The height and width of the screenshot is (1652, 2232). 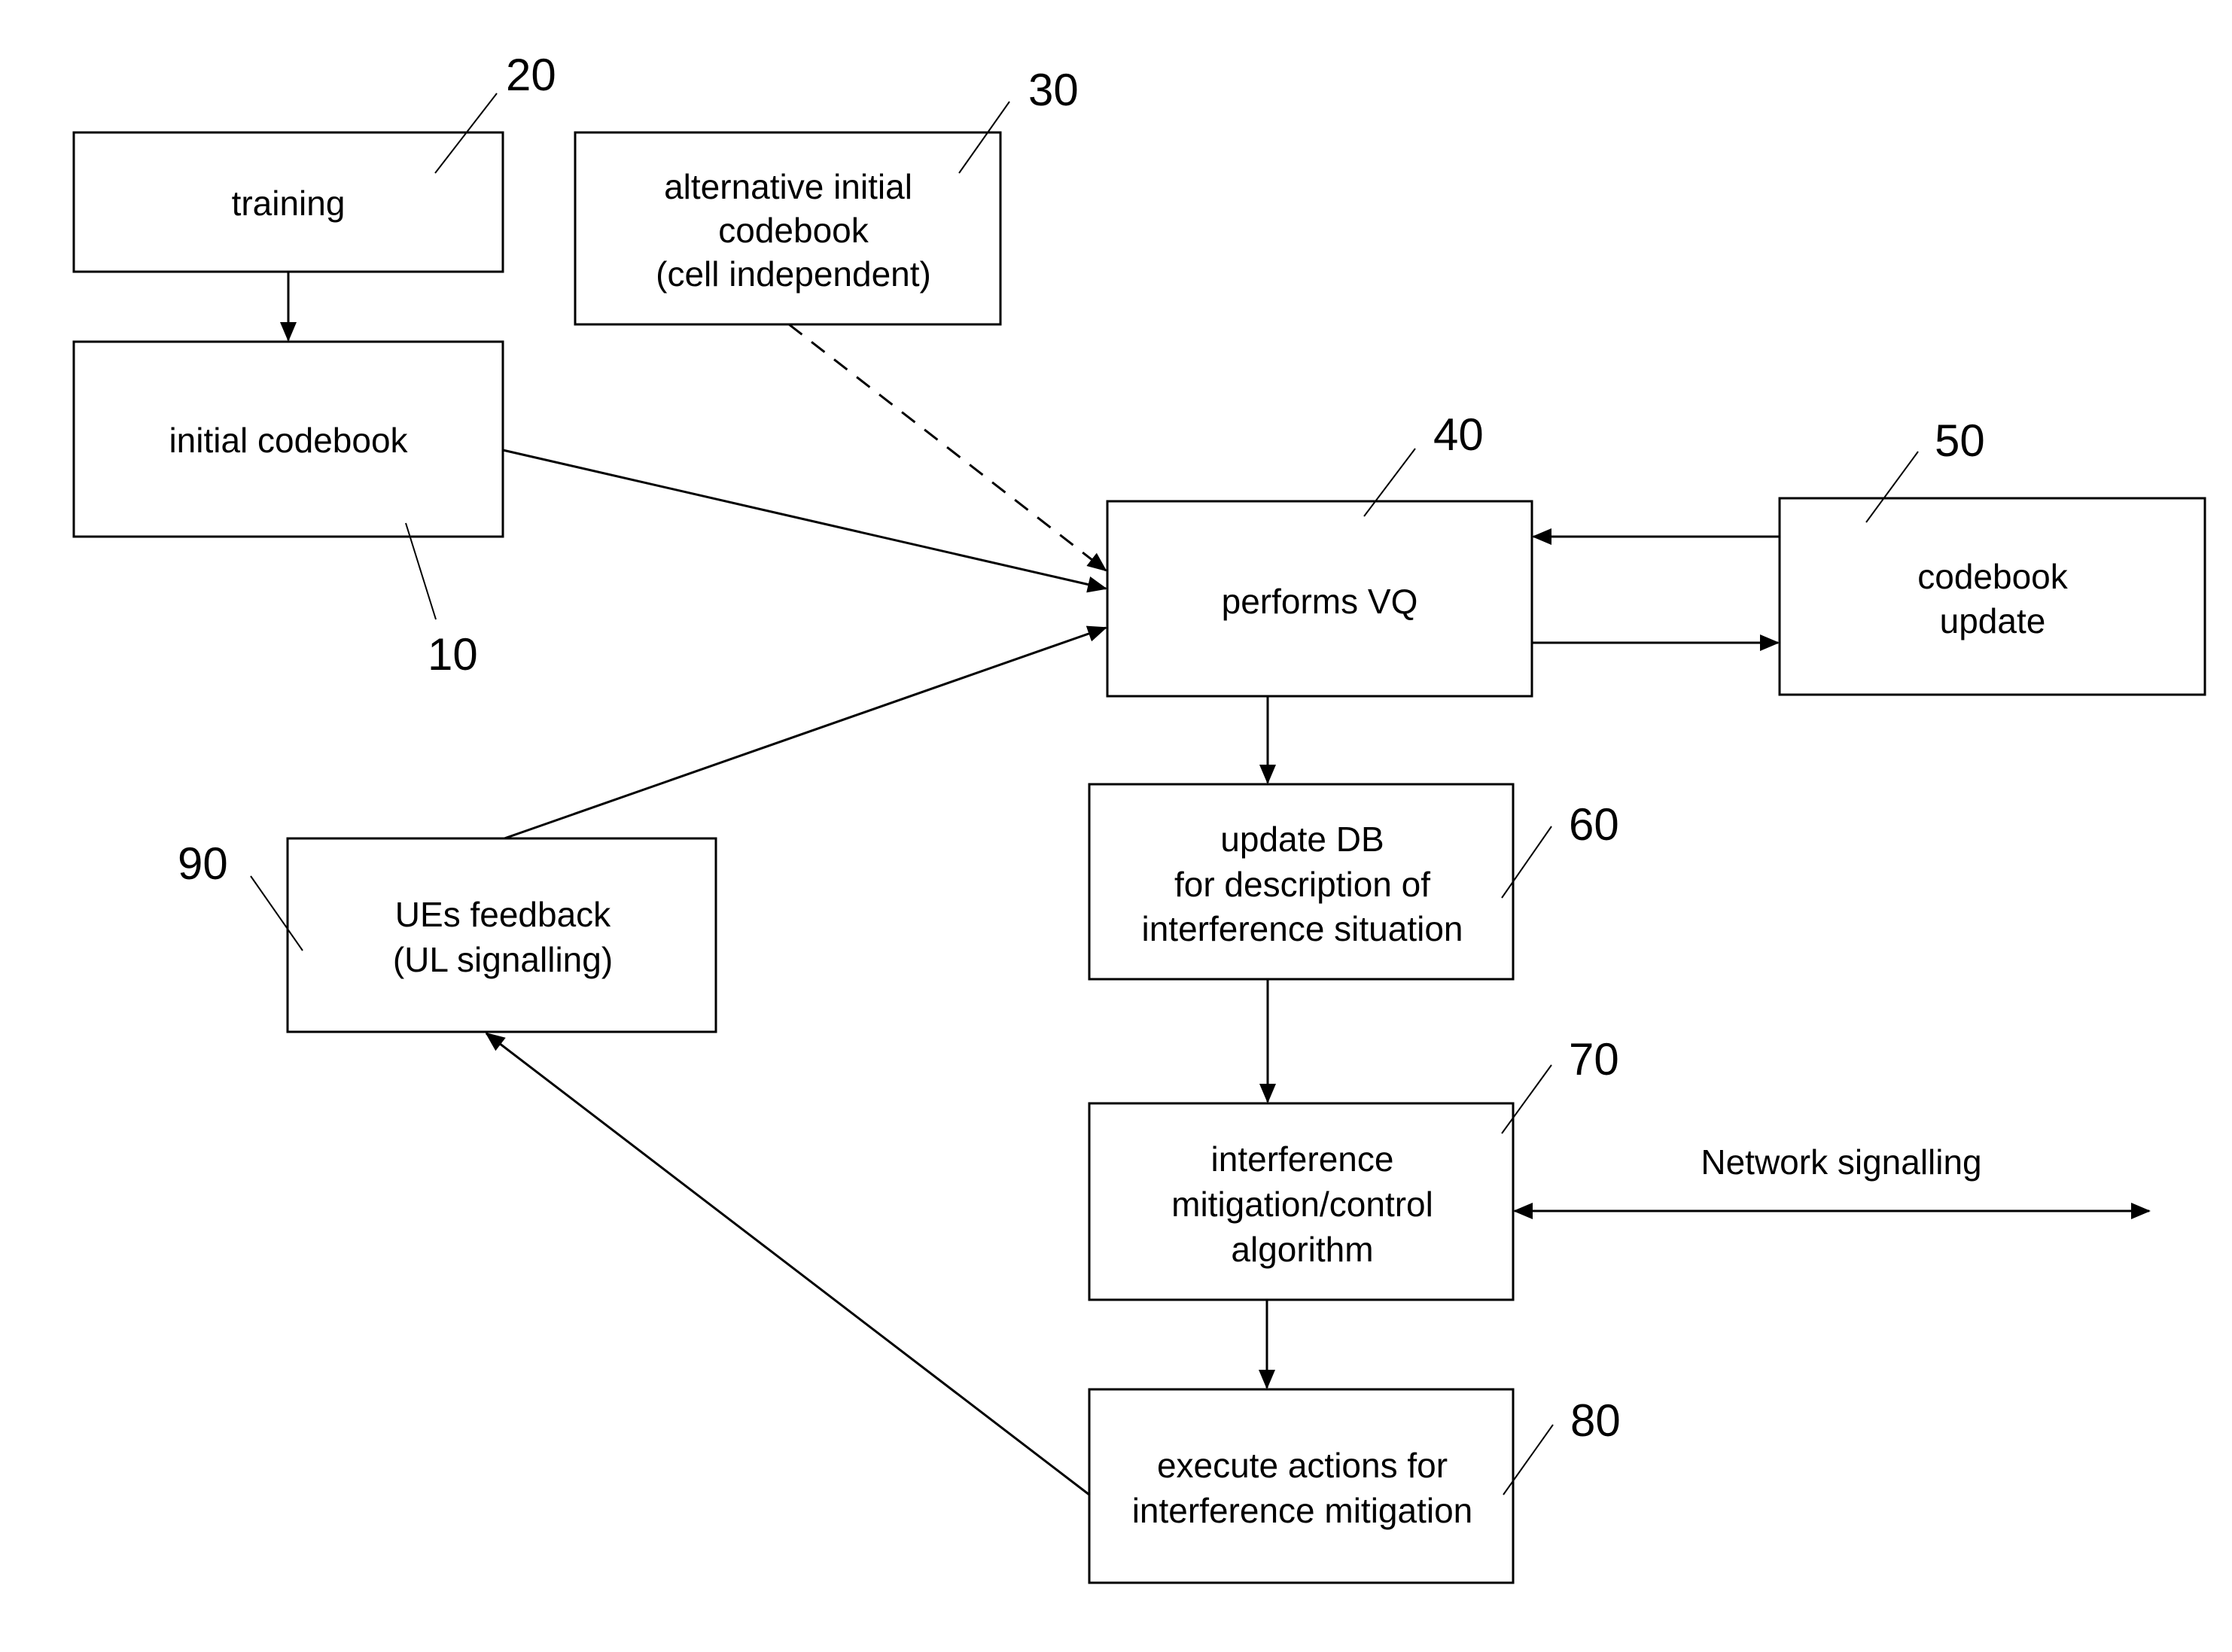 What do you see at coordinates (787, 1264) in the screenshot?
I see `edge-execute-to-ues-feedback` at bounding box center [787, 1264].